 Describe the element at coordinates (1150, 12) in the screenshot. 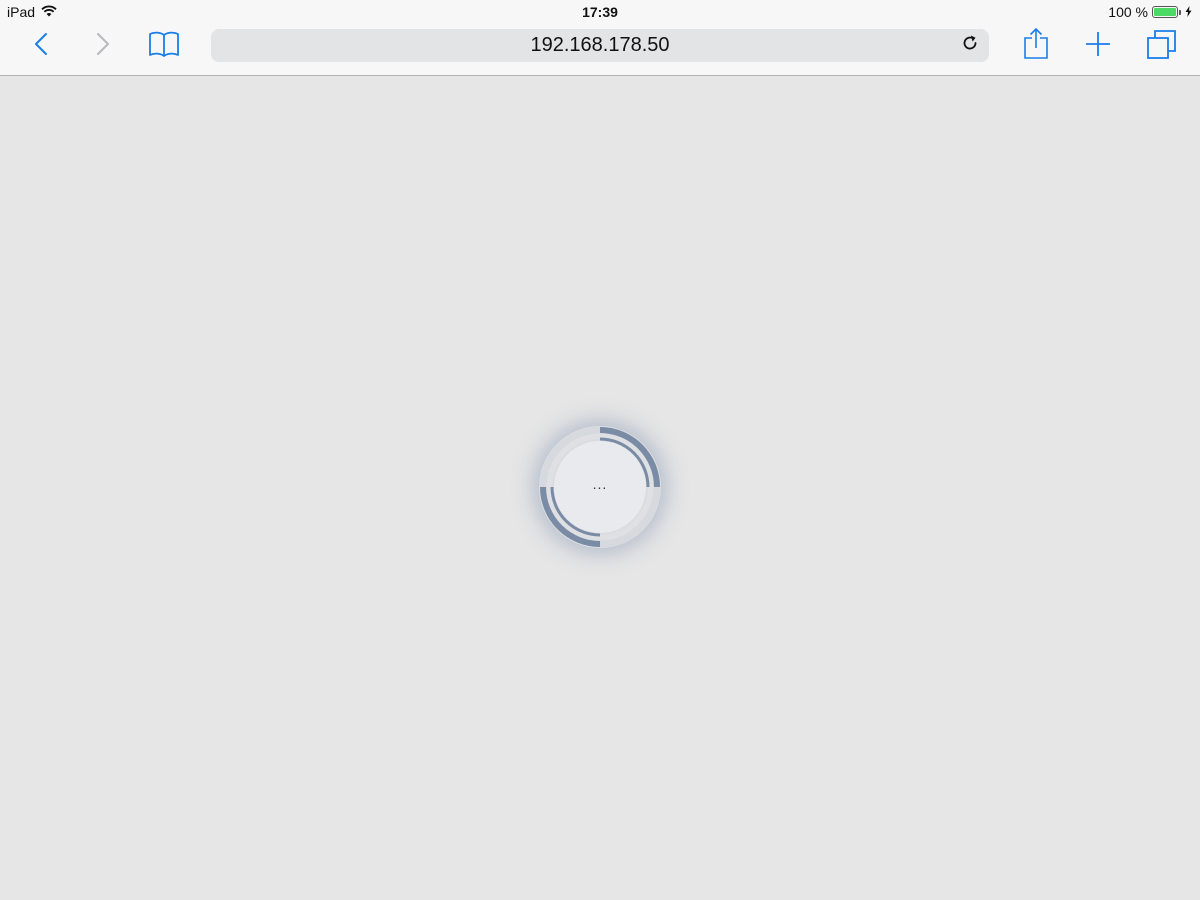

I see `status-right: 100 %` at that location.